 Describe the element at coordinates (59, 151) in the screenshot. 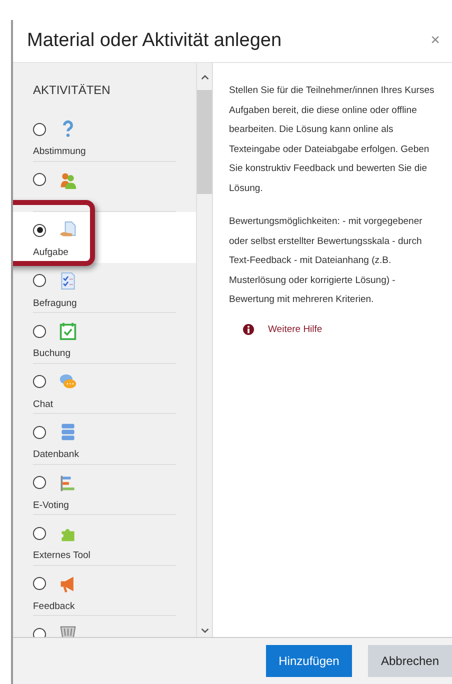

I see `activity-label: Abstimmung` at that location.